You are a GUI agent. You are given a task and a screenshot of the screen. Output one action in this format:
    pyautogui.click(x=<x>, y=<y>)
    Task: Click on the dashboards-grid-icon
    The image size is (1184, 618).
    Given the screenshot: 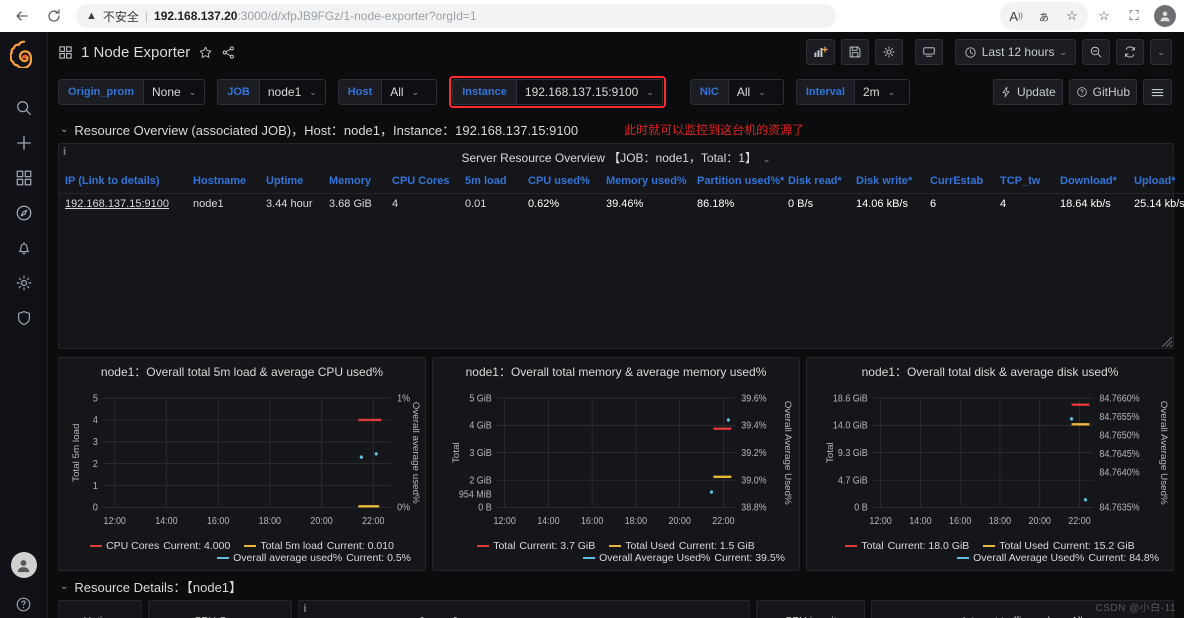 What is the action you would take?
    pyautogui.click(x=65, y=52)
    